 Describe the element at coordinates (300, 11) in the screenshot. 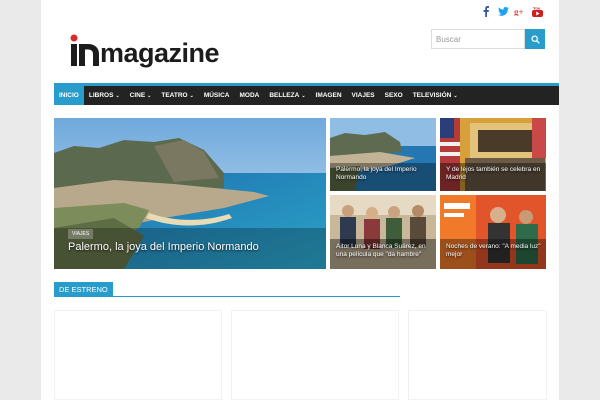

I see `top-bar: g+ You` at that location.